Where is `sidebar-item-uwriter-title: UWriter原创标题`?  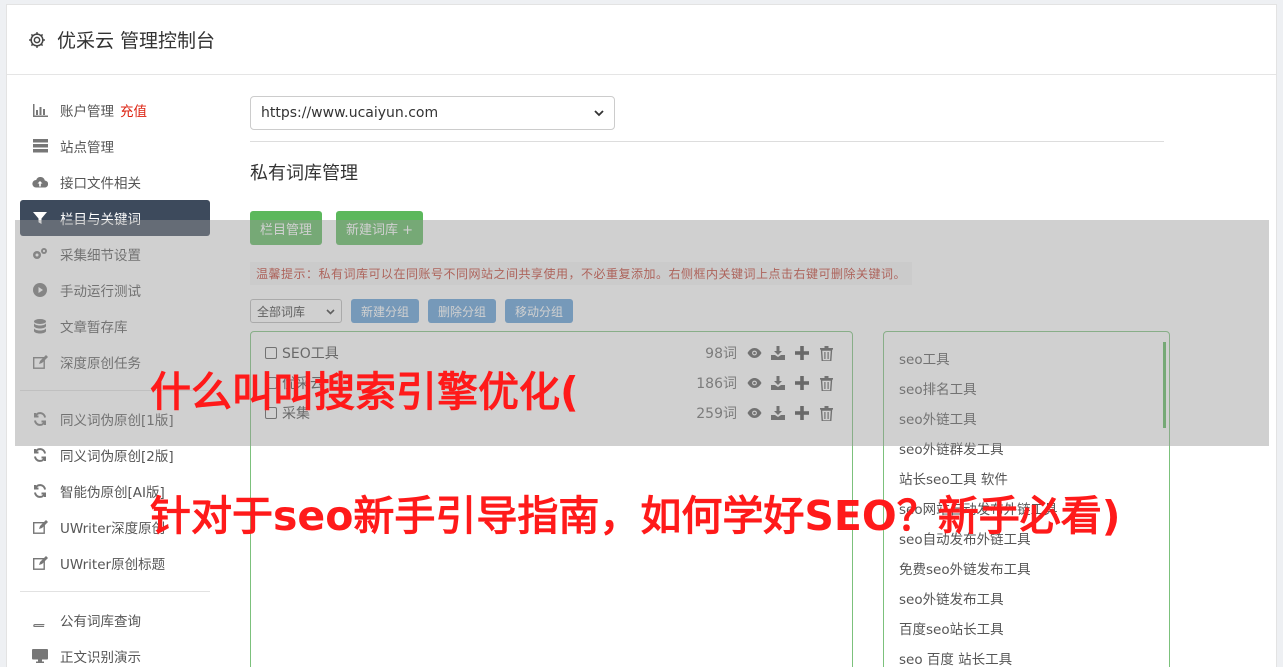
sidebar-item-uwriter-title: UWriter原创标题 is located at coordinates (115, 563).